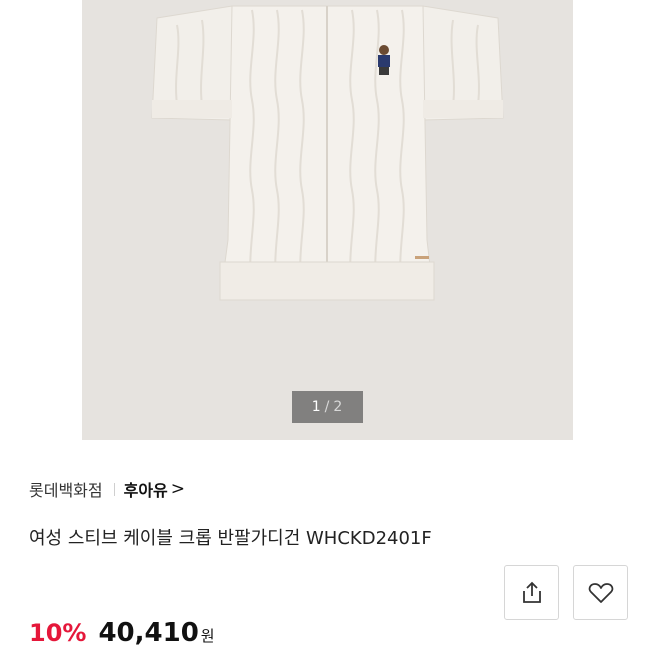 This screenshot has width=654, height=658. Describe the element at coordinates (58, 633) in the screenshot. I see `discount-rate: 10%` at that location.